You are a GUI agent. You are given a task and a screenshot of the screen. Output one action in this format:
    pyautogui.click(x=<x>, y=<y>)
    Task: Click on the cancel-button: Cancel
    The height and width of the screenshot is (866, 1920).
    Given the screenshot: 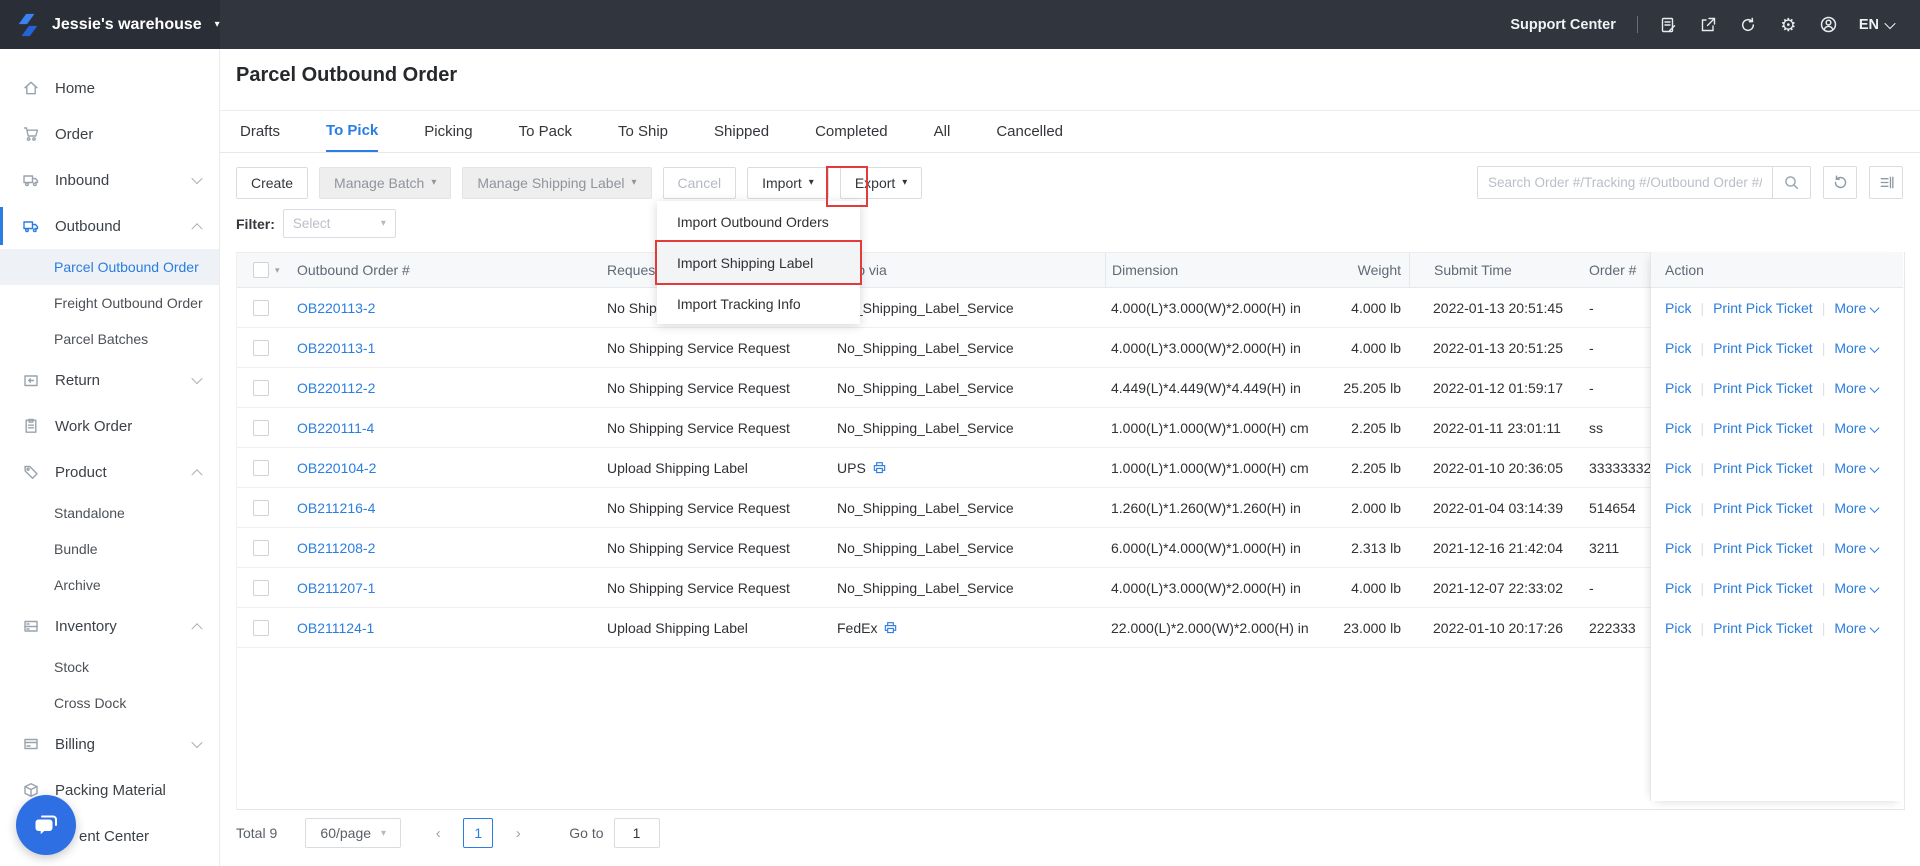 What is the action you would take?
    pyautogui.click(x=699, y=183)
    